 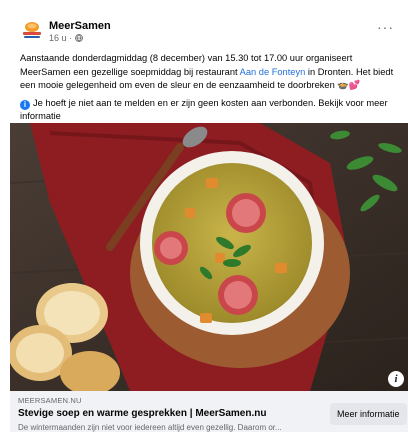 What do you see at coordinates (80, 26) in the screenshot?
I see `author-name: MeerSamen` at bounding box center [80, 26].